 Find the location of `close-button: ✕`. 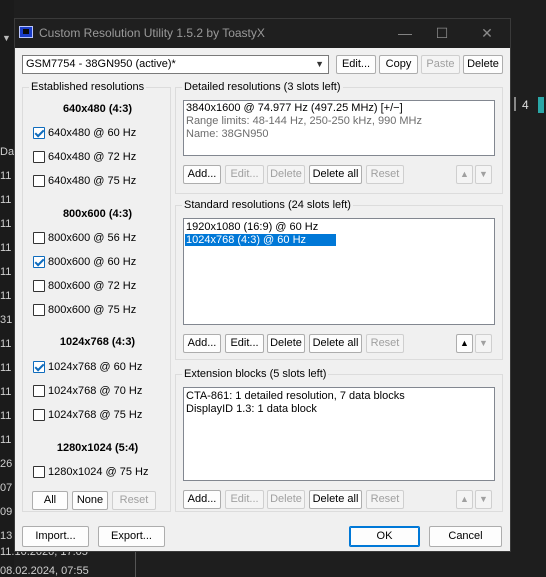

close-button: ✕ is located at coordinates (487, 33).